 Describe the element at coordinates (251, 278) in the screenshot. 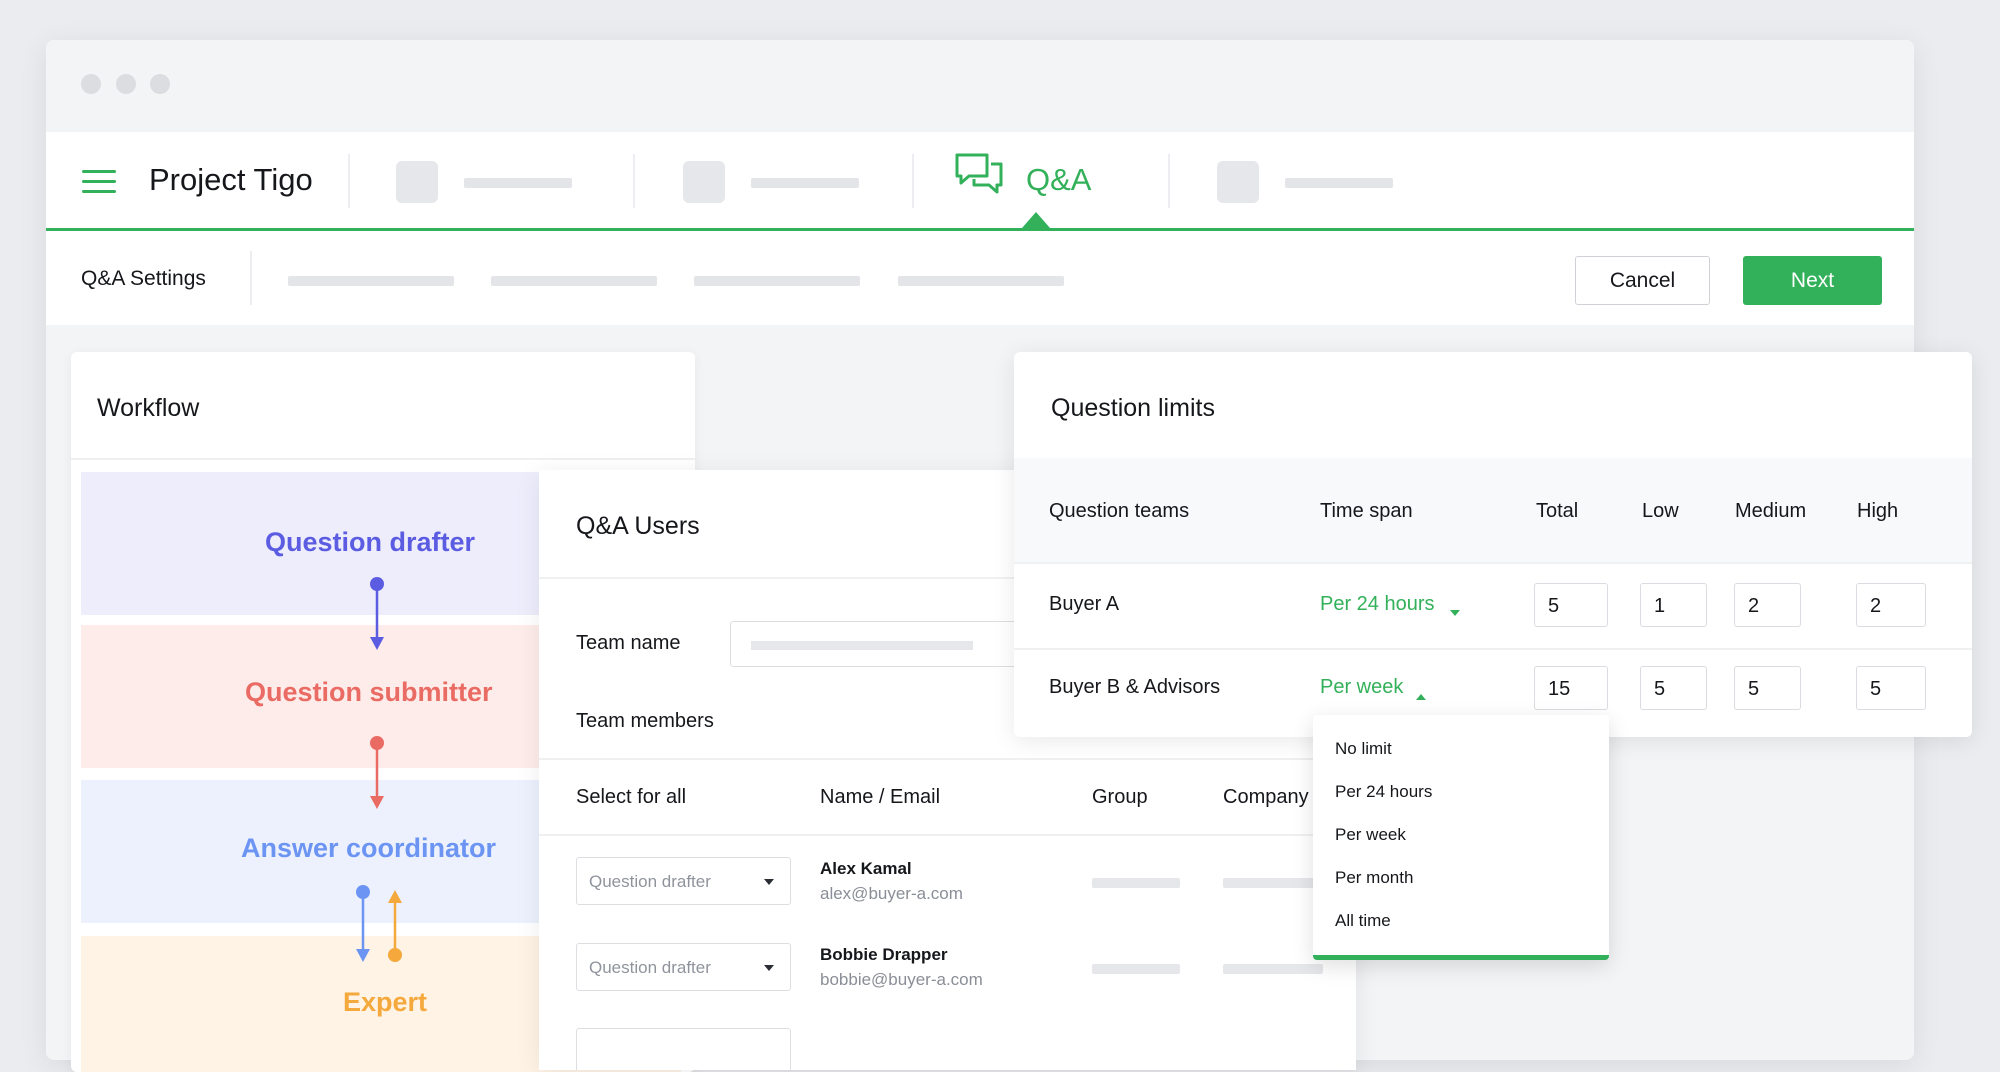

I see `subbar-divider` at that location.